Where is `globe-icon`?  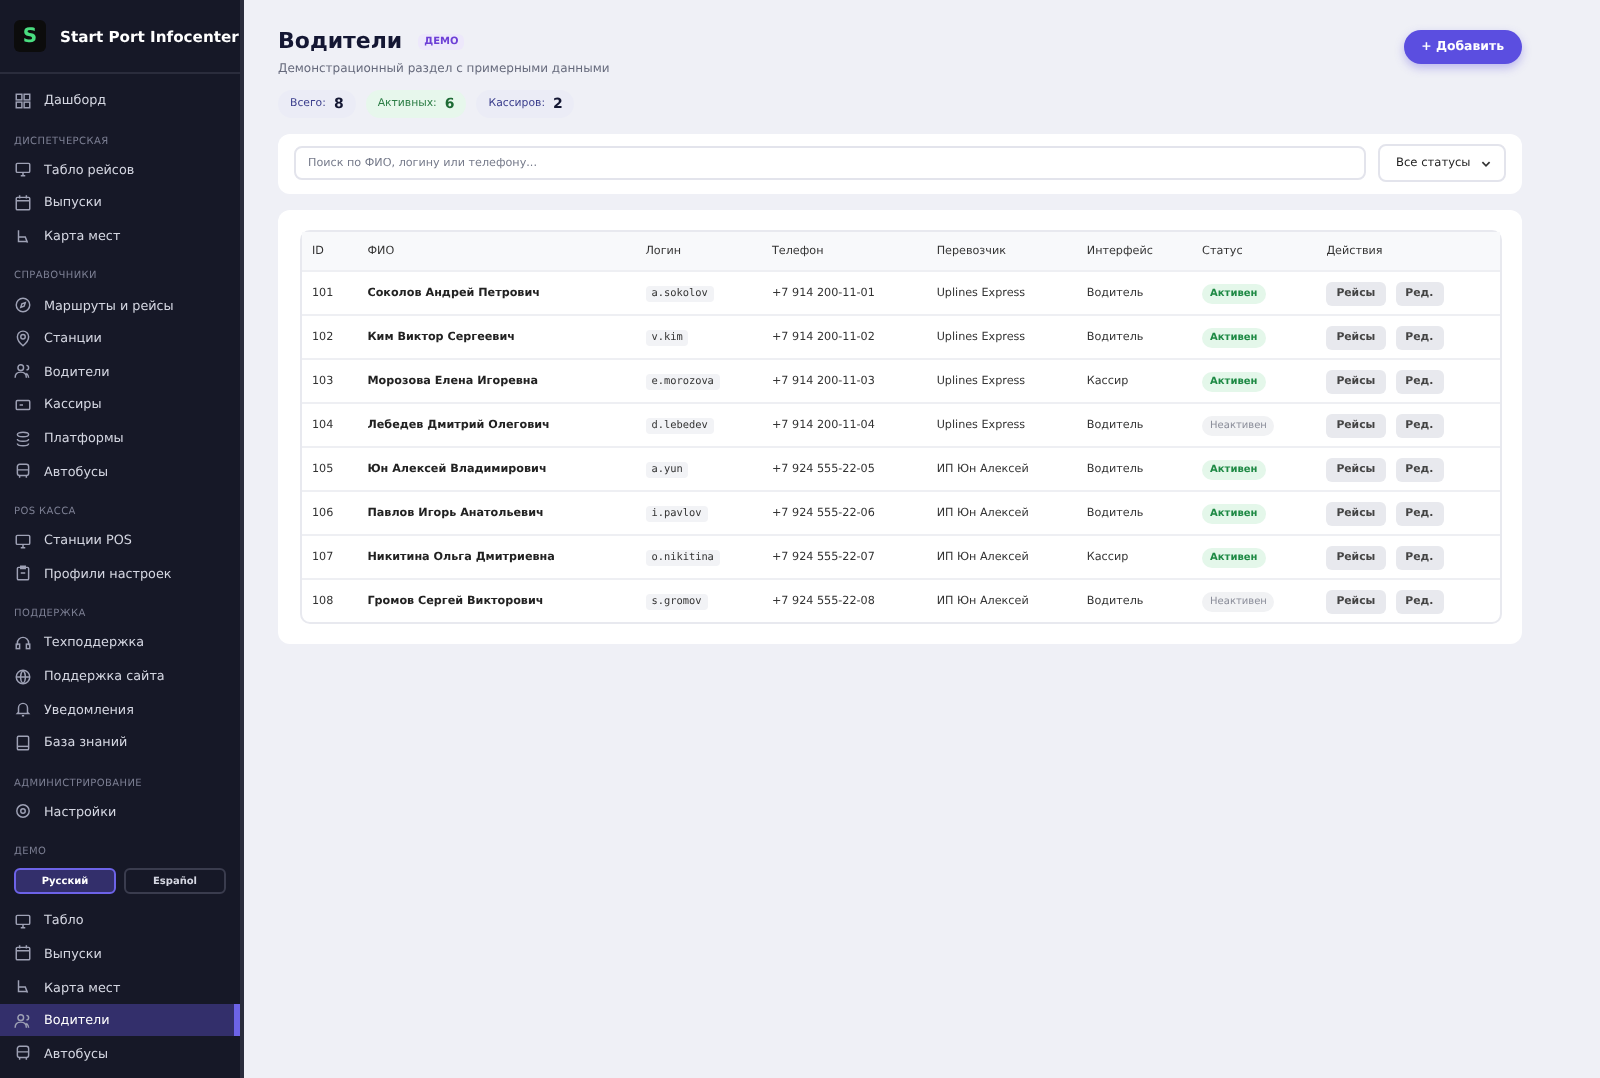 globe-icon is located at coordinates (23, 676).